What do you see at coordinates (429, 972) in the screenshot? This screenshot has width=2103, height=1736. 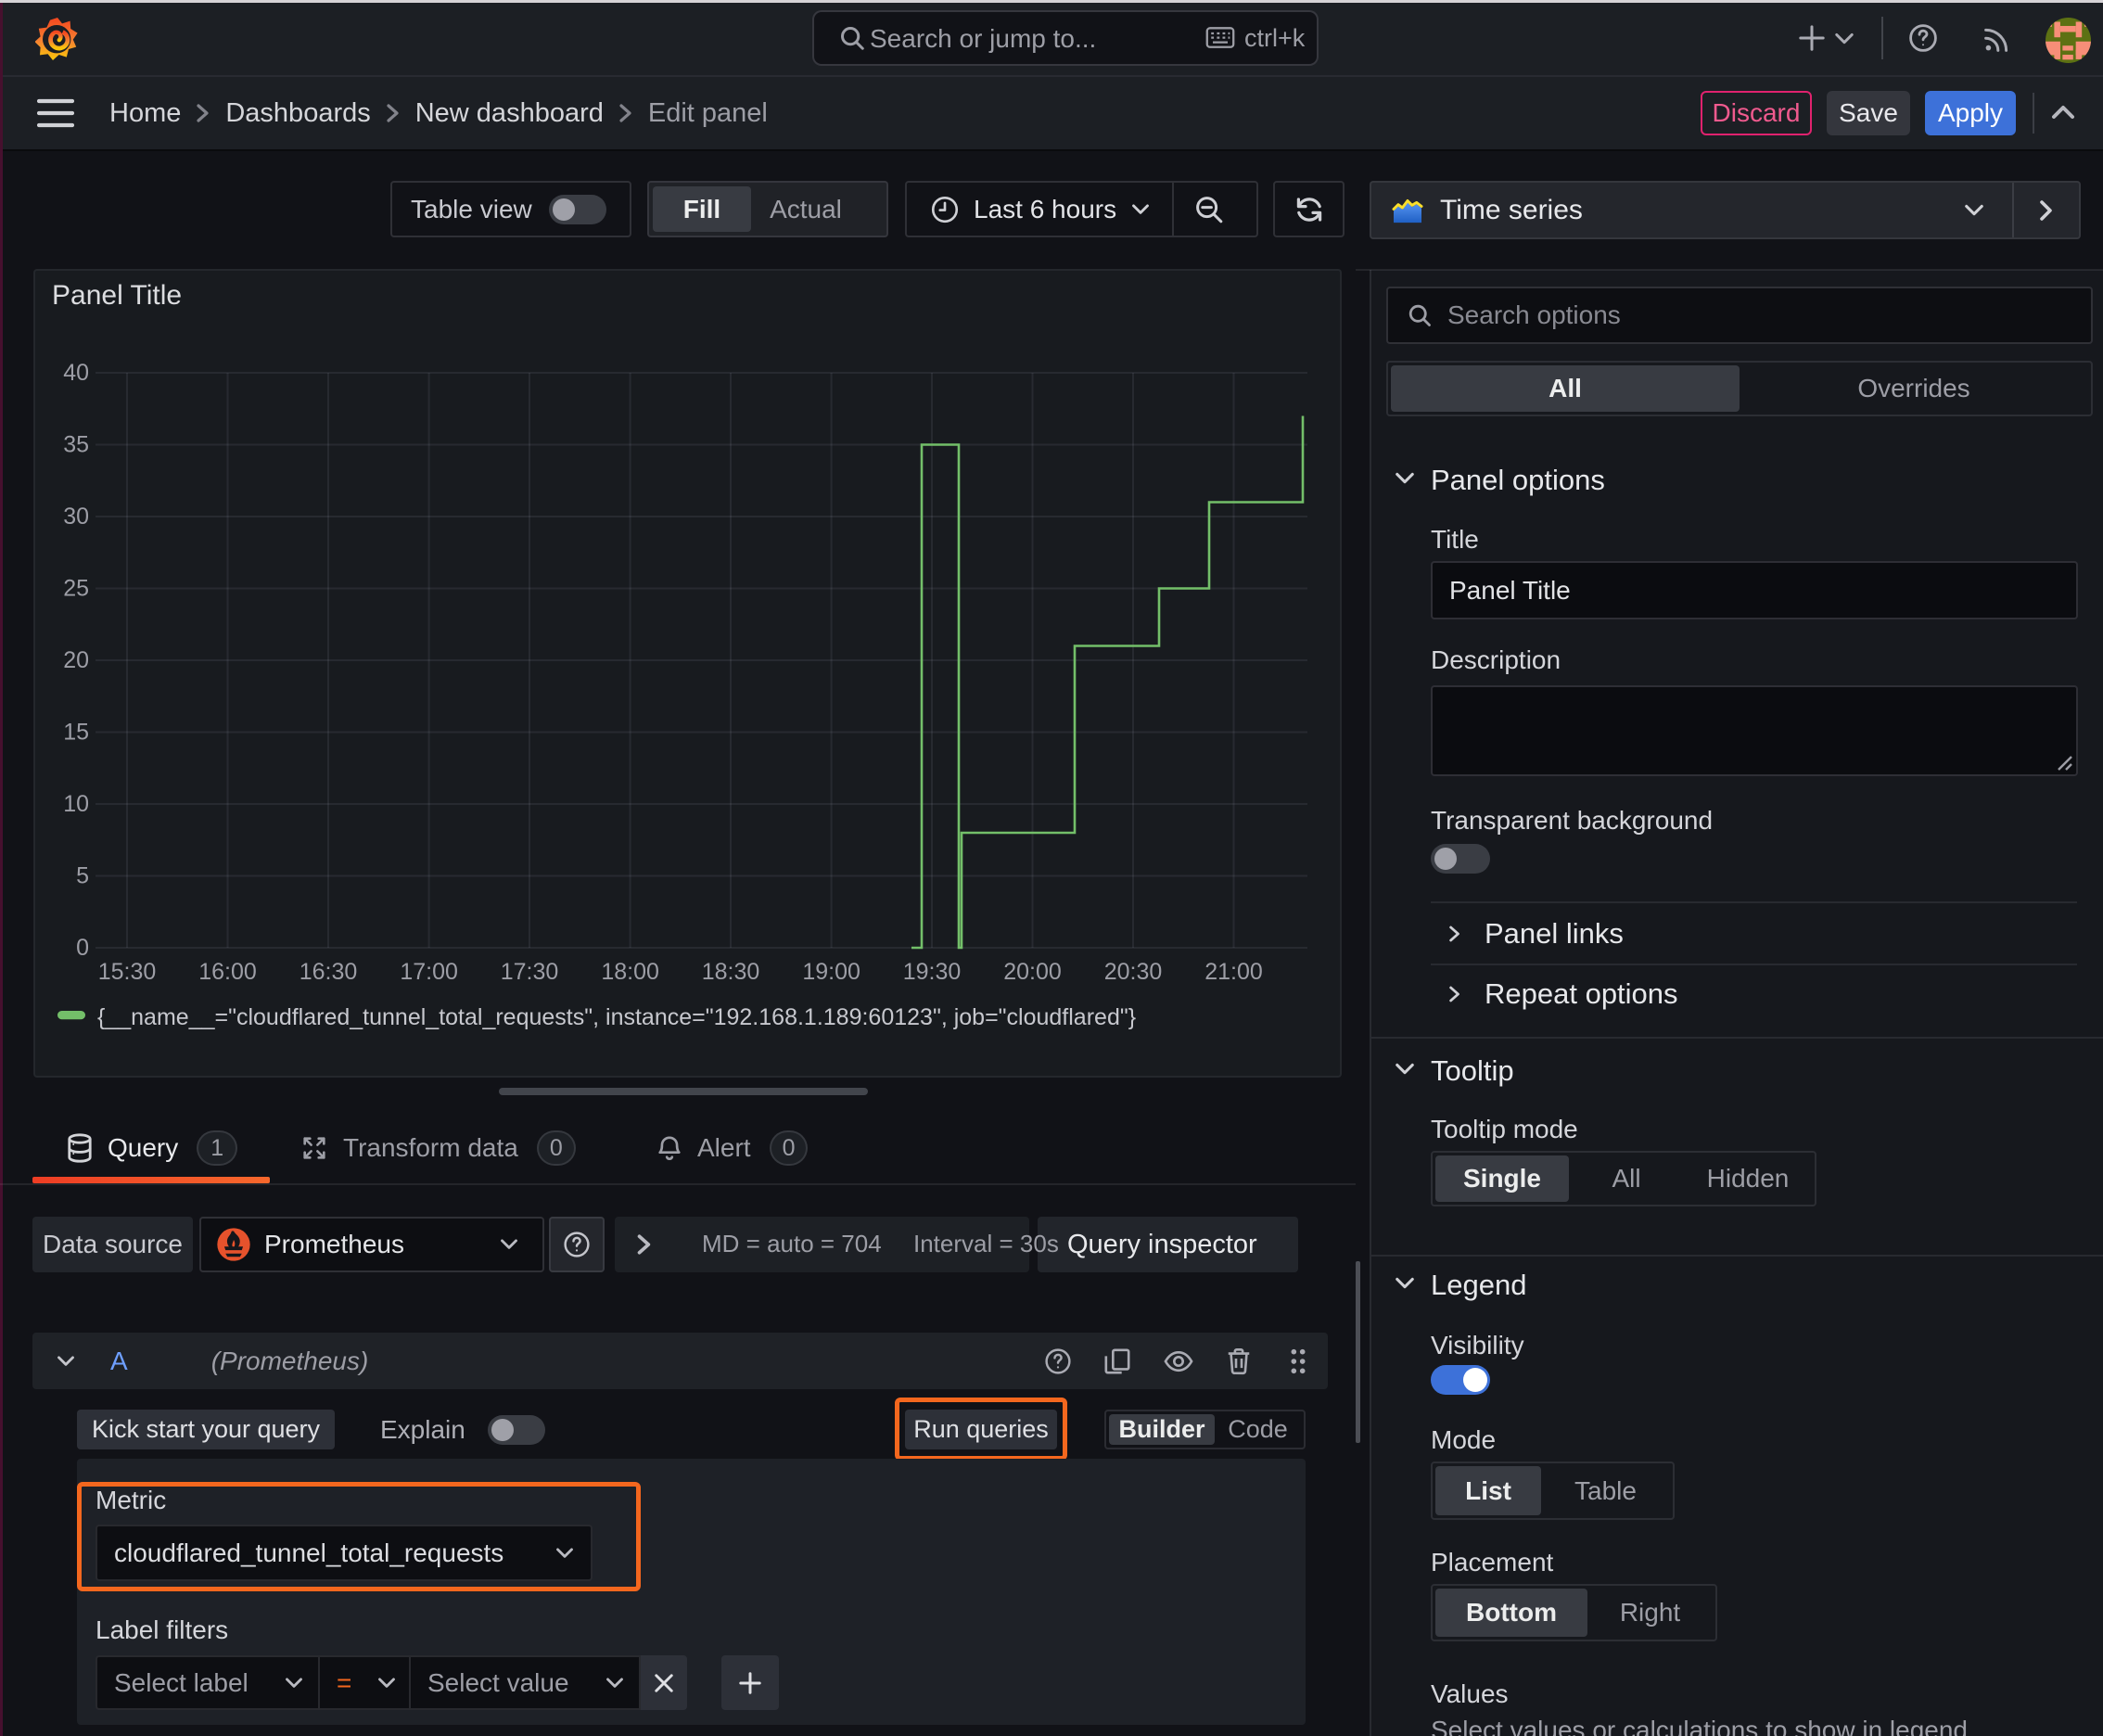 I see `svg-text: 17:00` at bounding box center [429, 972].